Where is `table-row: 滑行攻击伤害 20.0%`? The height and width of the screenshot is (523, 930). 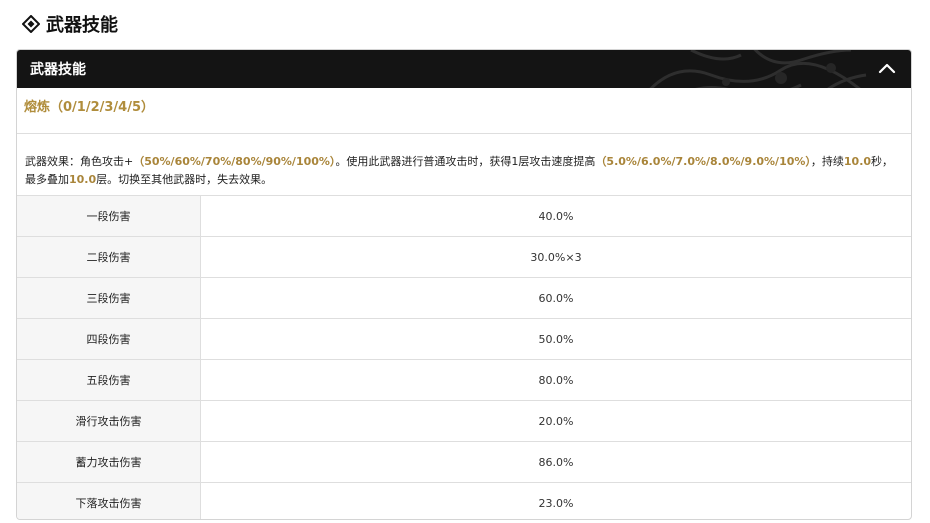
table-row: 滑行攻击伤害 20.0% is located at coordinates (464, 421).